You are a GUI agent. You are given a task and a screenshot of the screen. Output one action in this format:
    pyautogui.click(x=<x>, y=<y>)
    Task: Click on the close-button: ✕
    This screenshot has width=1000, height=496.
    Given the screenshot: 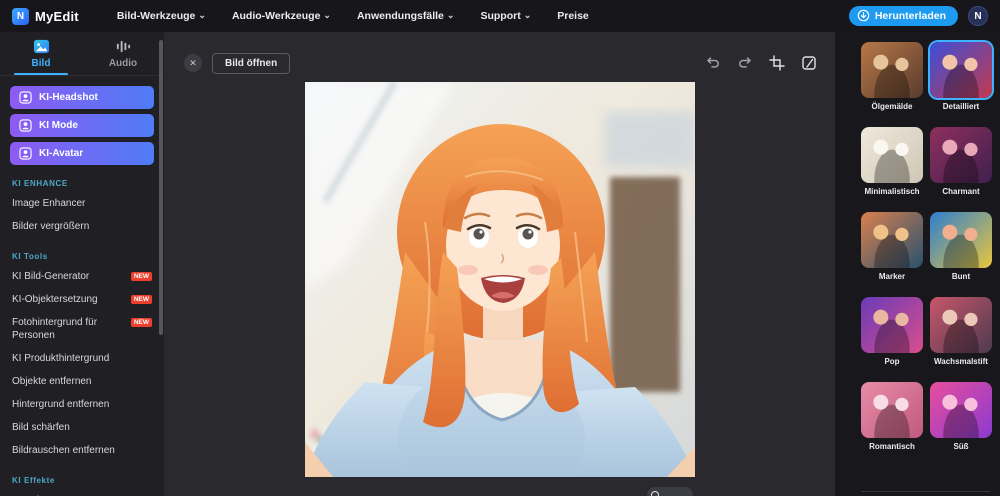 What is the action you would take?
    pyautogui.click(x=193, y=63)
    